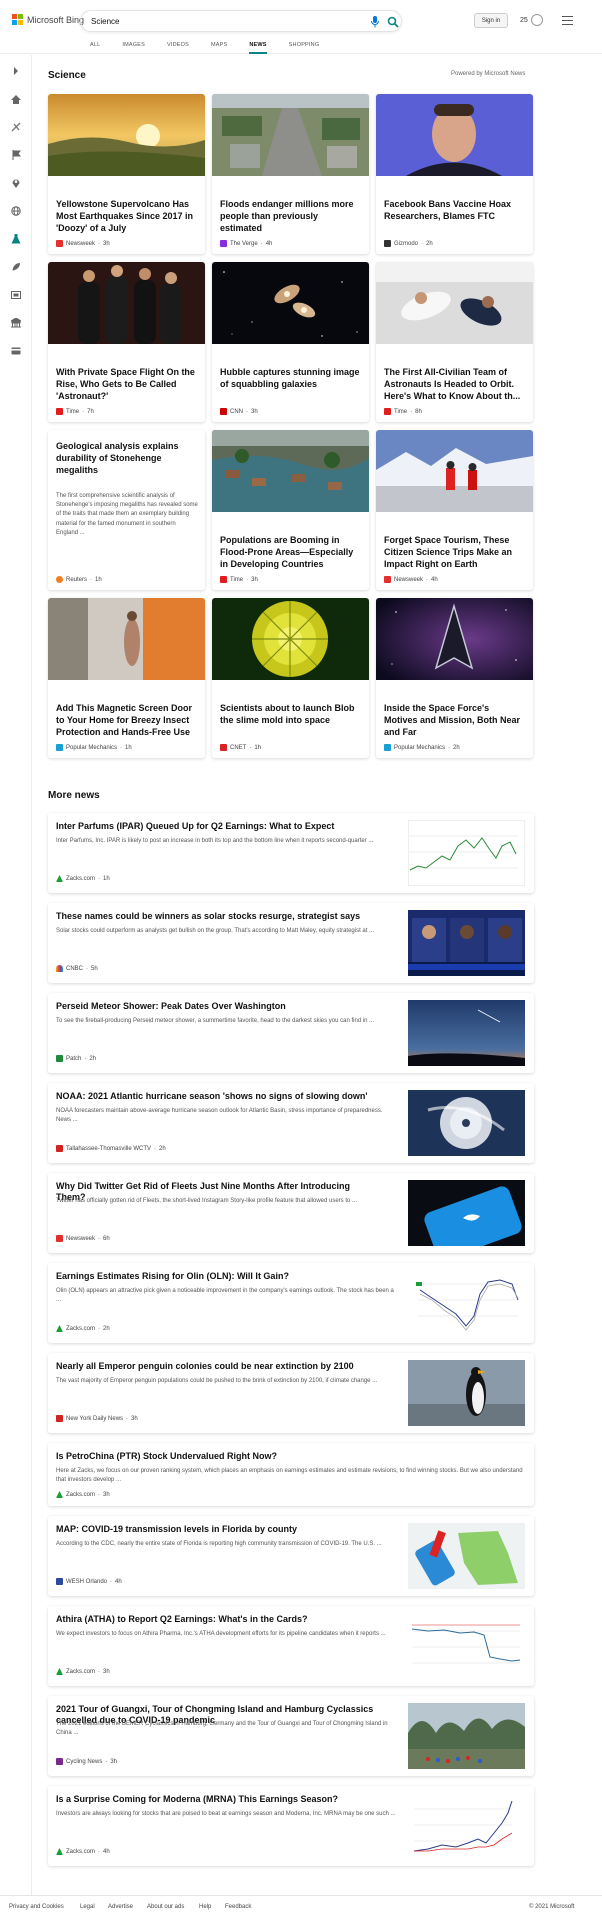 This screenshot has height=1917, width=602. What do you see at coordinates (491, 20) in the screenshot?
I see `sign-in-button: Sign in` at bounding box center [491, 20].